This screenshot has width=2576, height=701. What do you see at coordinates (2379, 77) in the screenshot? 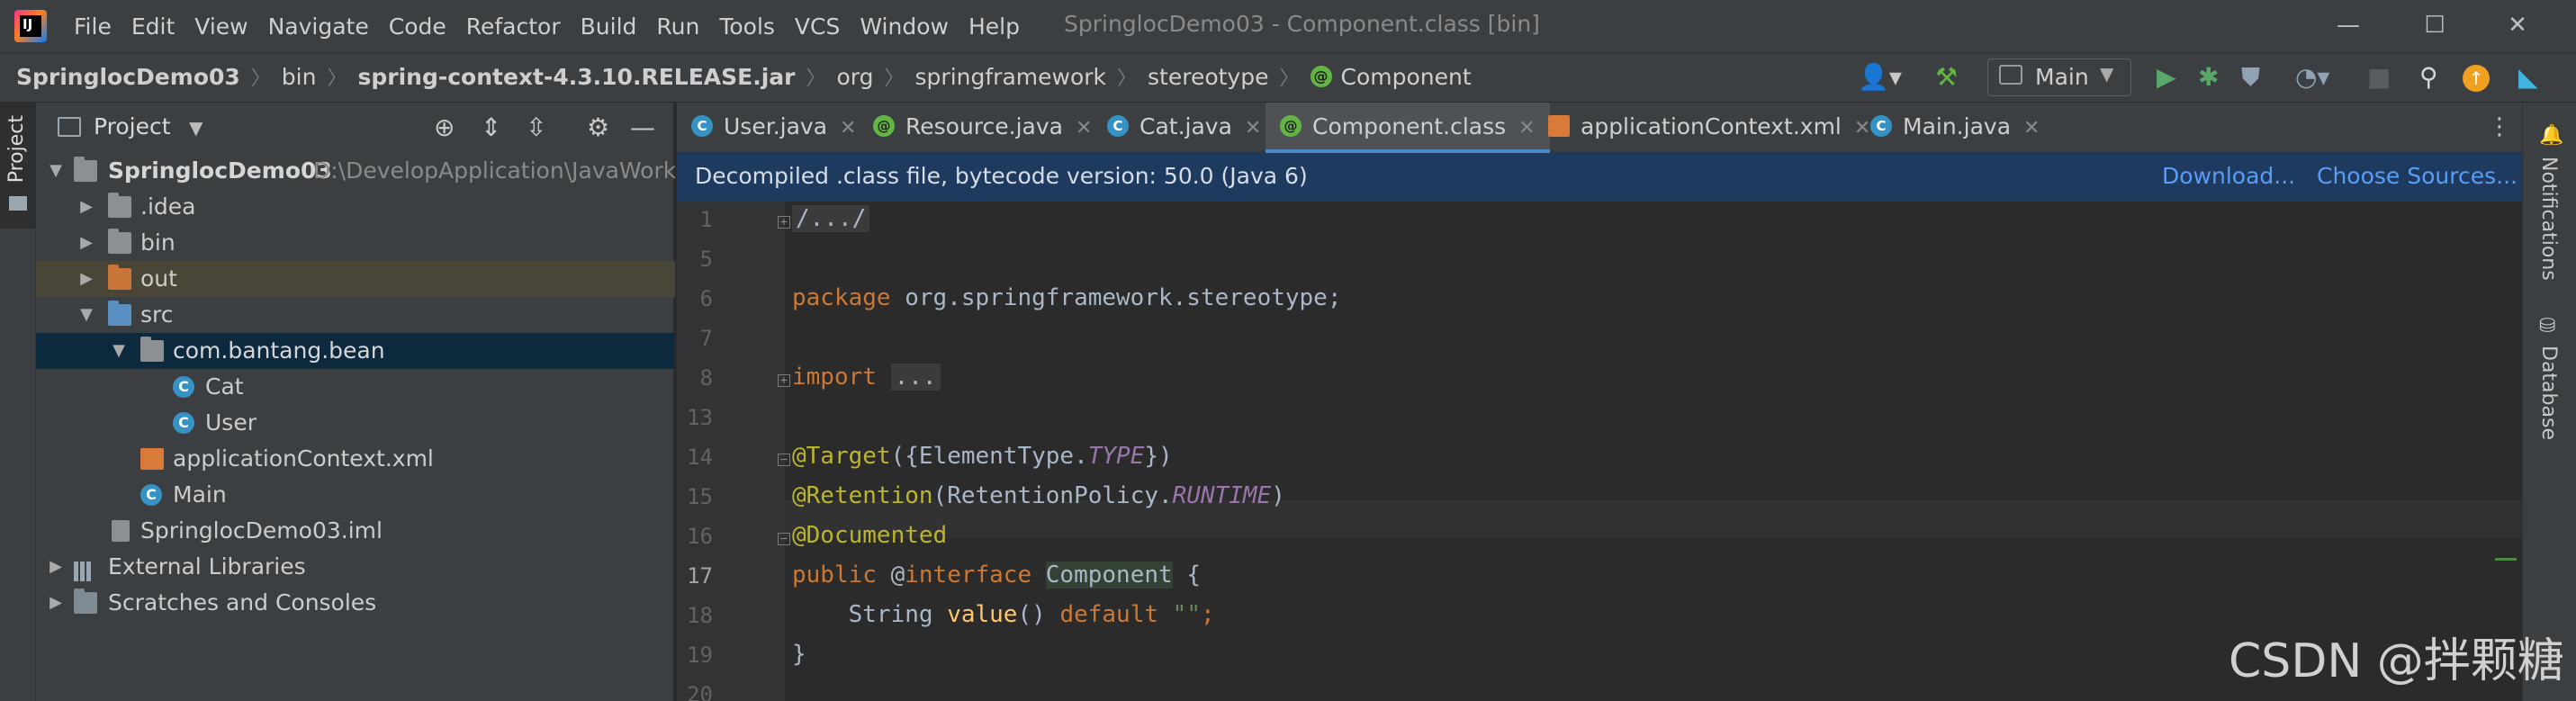
I see `stop-icon: ■` at bounding box center [2379, 77].